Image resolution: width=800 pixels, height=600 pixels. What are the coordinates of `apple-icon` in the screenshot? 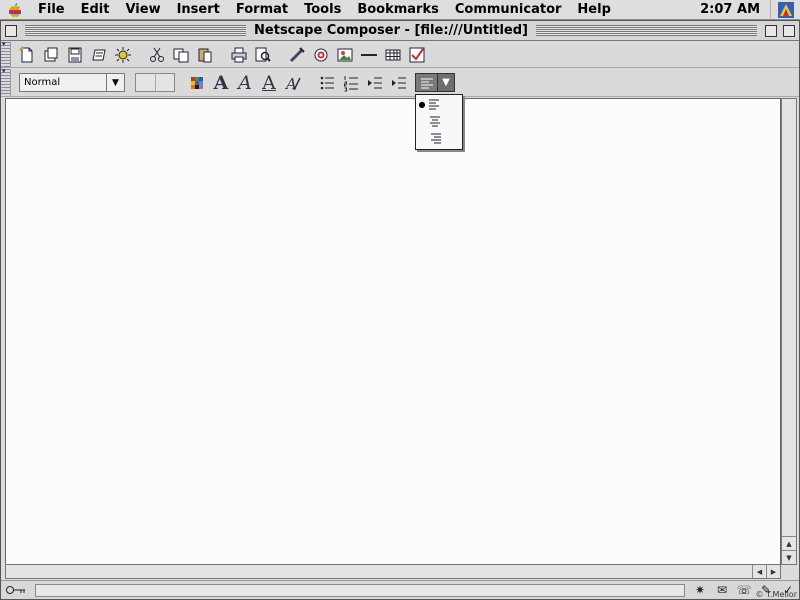 It's located at (15, 10).